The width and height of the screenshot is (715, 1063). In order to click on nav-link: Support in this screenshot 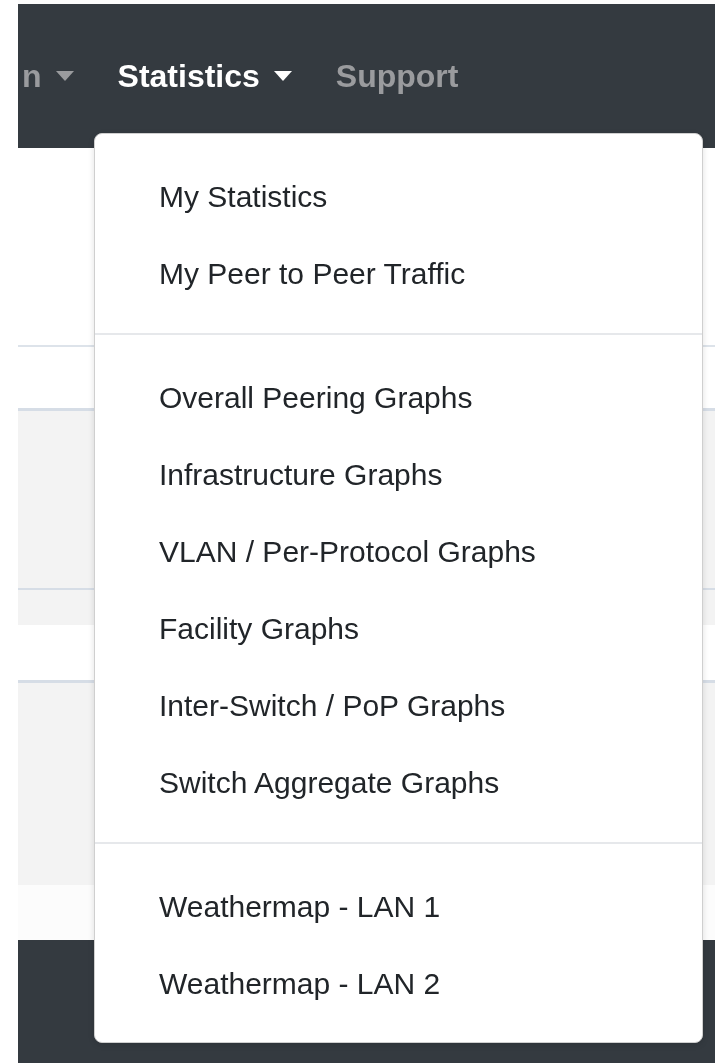, I will do `click(397, 76)`.